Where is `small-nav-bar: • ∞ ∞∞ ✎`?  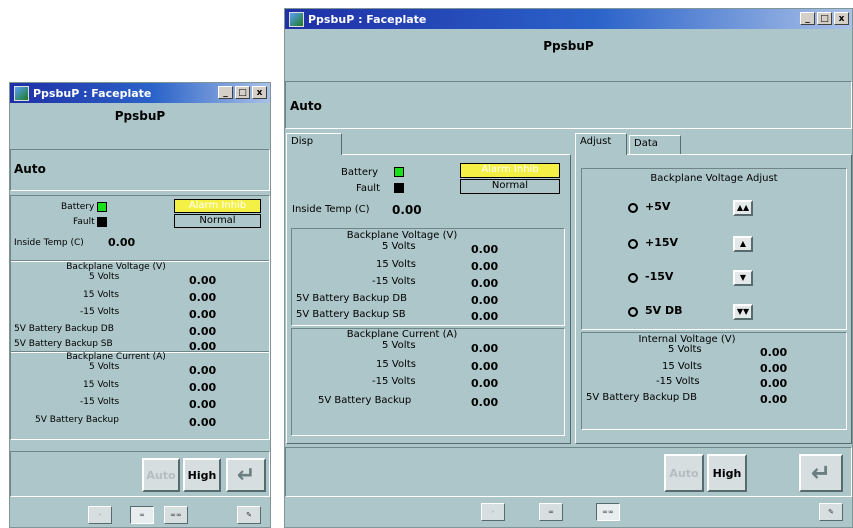 small-nav-bar: • ∞ ∞∞ ✎ is located at coordinates (140, 515).